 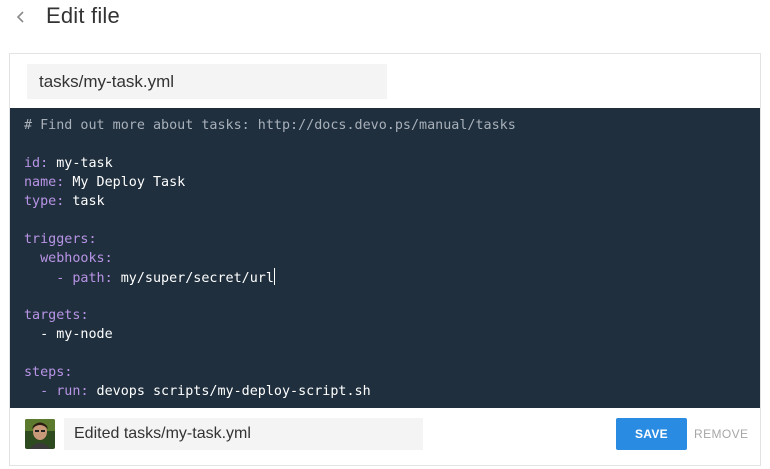 What do you see at coordinates (274, 276) in the screenshot?
I see `text-cursor` at bounding box center [274, 276].